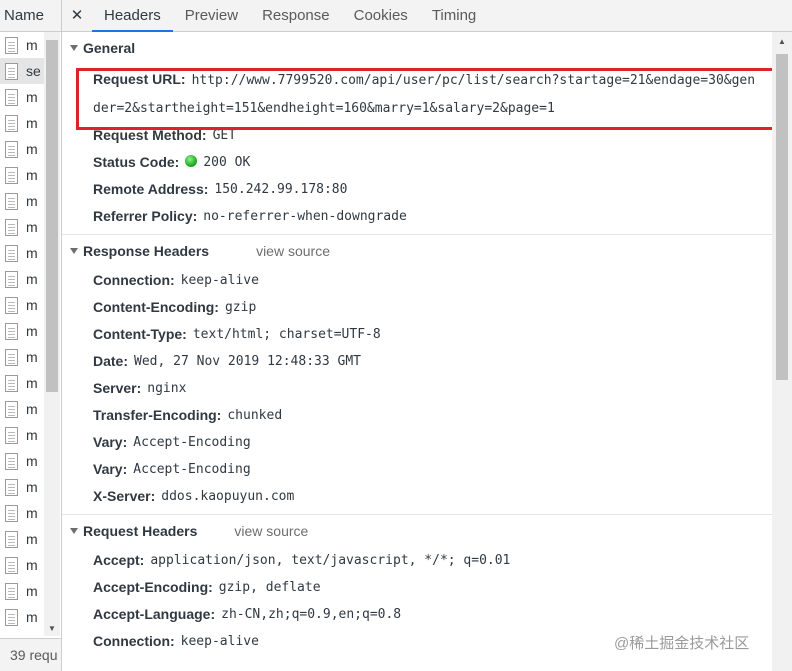 The height and width of the screenshot is (671, 792). I want to click on request-count-status: 39 requ, so click(30, 654).